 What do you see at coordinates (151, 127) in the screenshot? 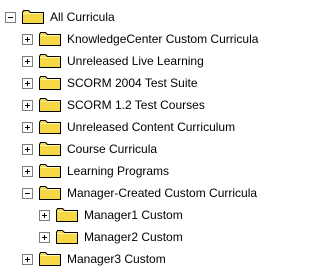
I see `tree-node-label: Unreleased Content Curriculum` at bounding box center [151, 127].